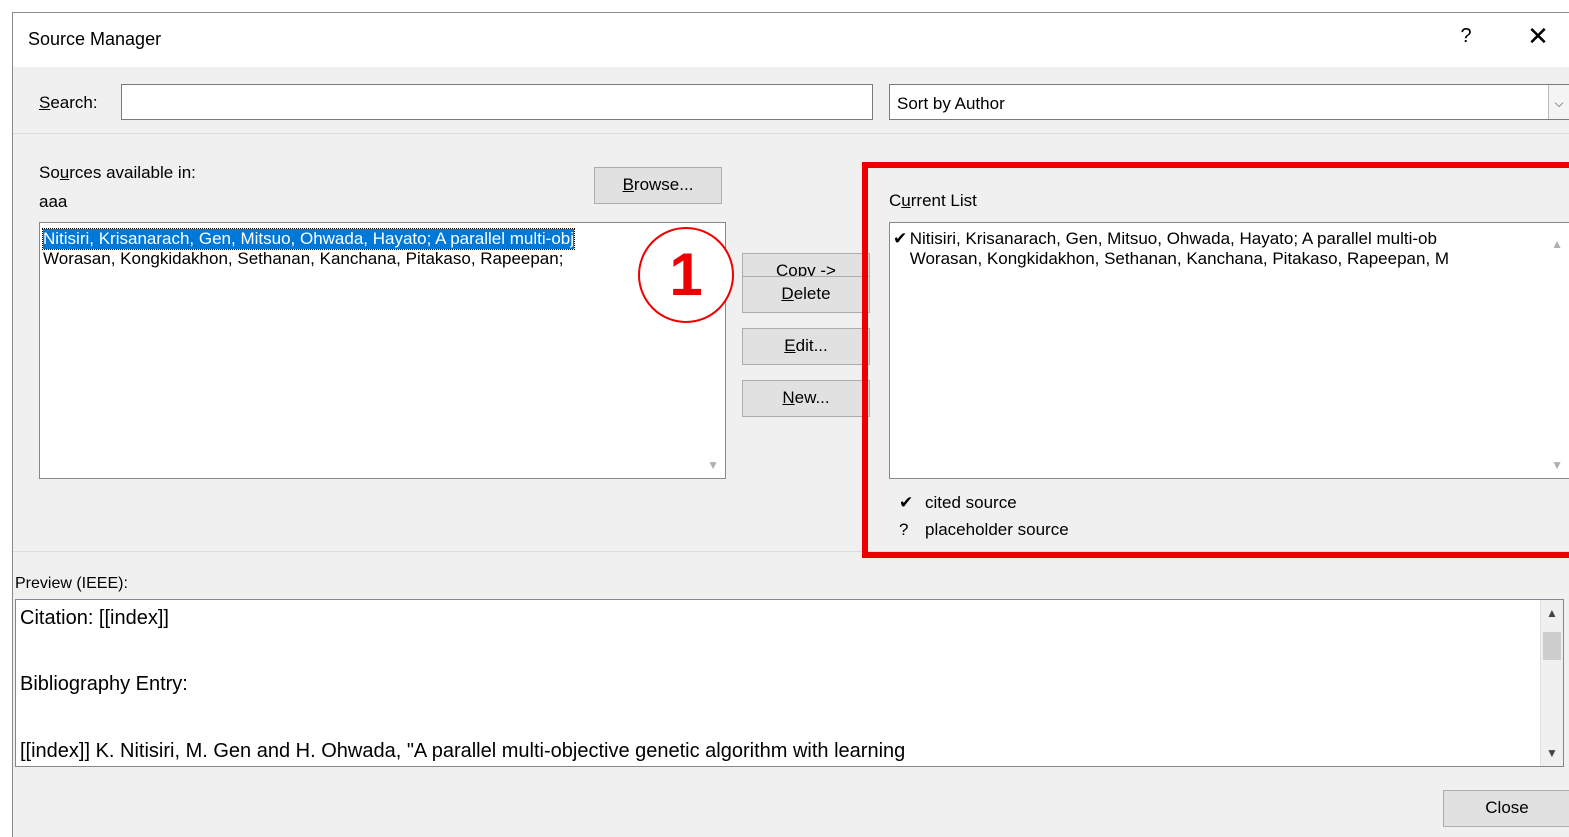  I want to click on search-input, so click(497, 102).